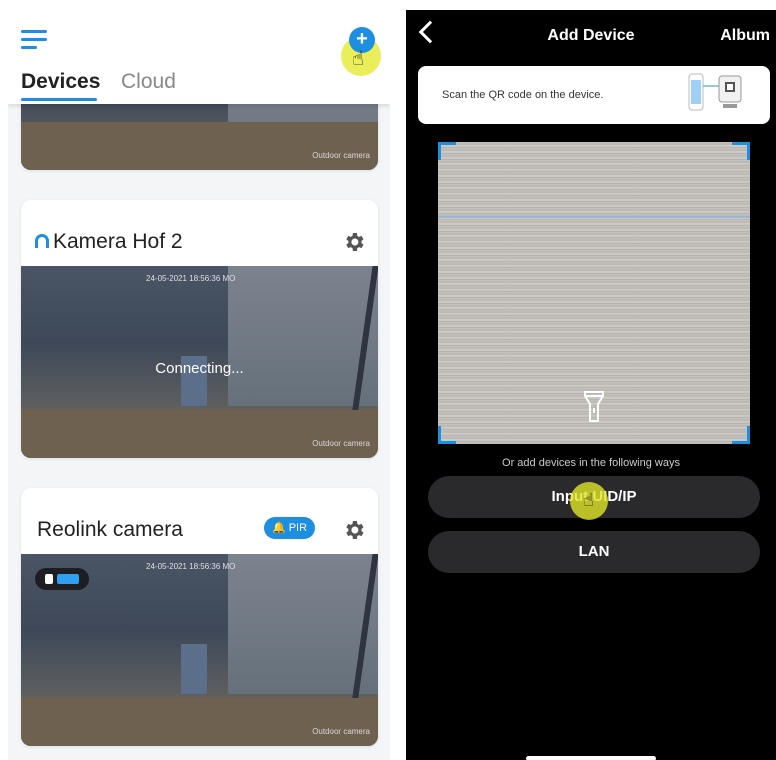 This screenshot has height=760, width=776. Describe the element at coordinates (594, 217) in the screenshot. I see `scan-line` at that location.